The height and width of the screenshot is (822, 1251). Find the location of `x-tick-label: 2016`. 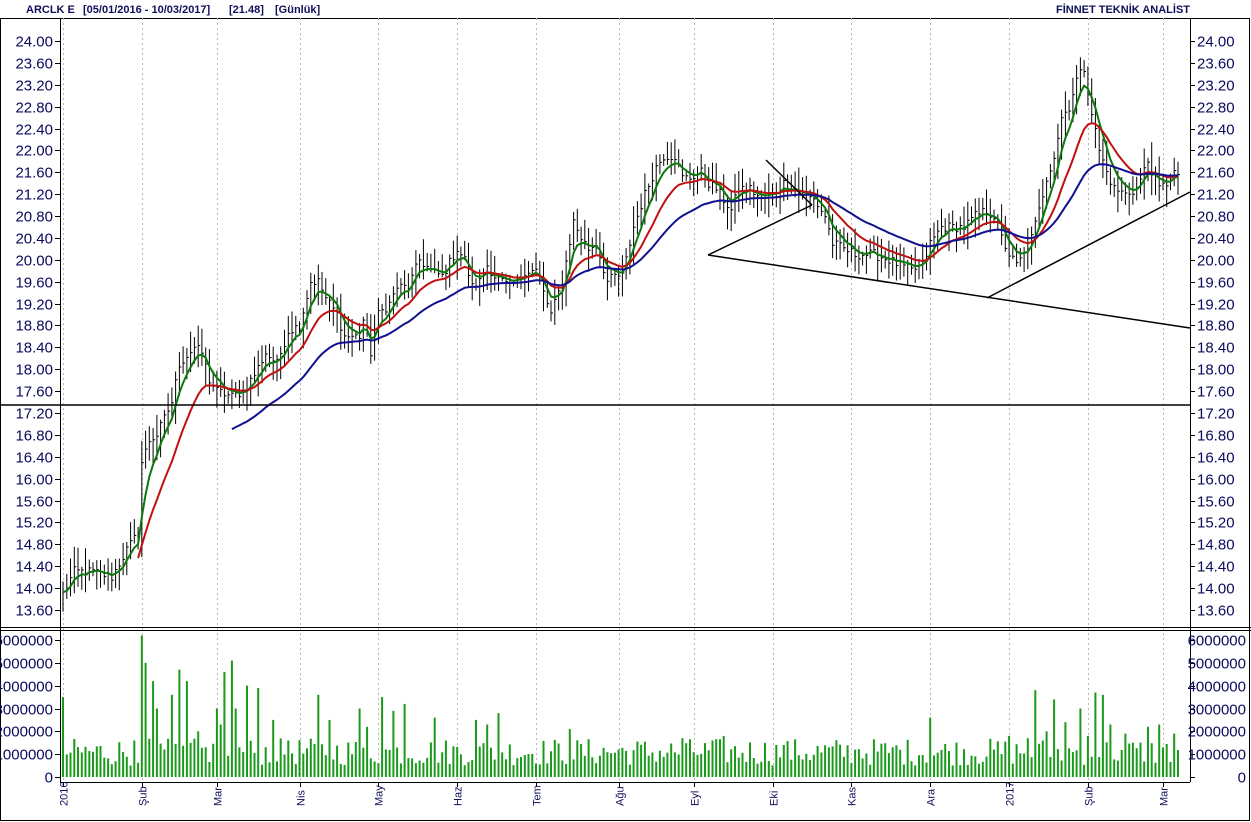

x-tick-label: 2016 is located at coordinates (65, 794).